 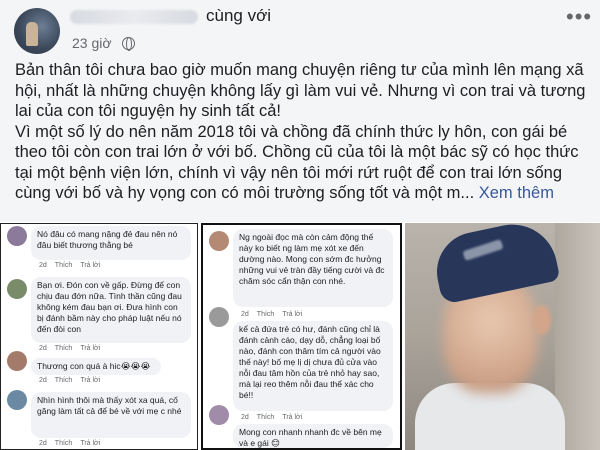 I want to click on blurred-author-name, so click(x=134, y=17).